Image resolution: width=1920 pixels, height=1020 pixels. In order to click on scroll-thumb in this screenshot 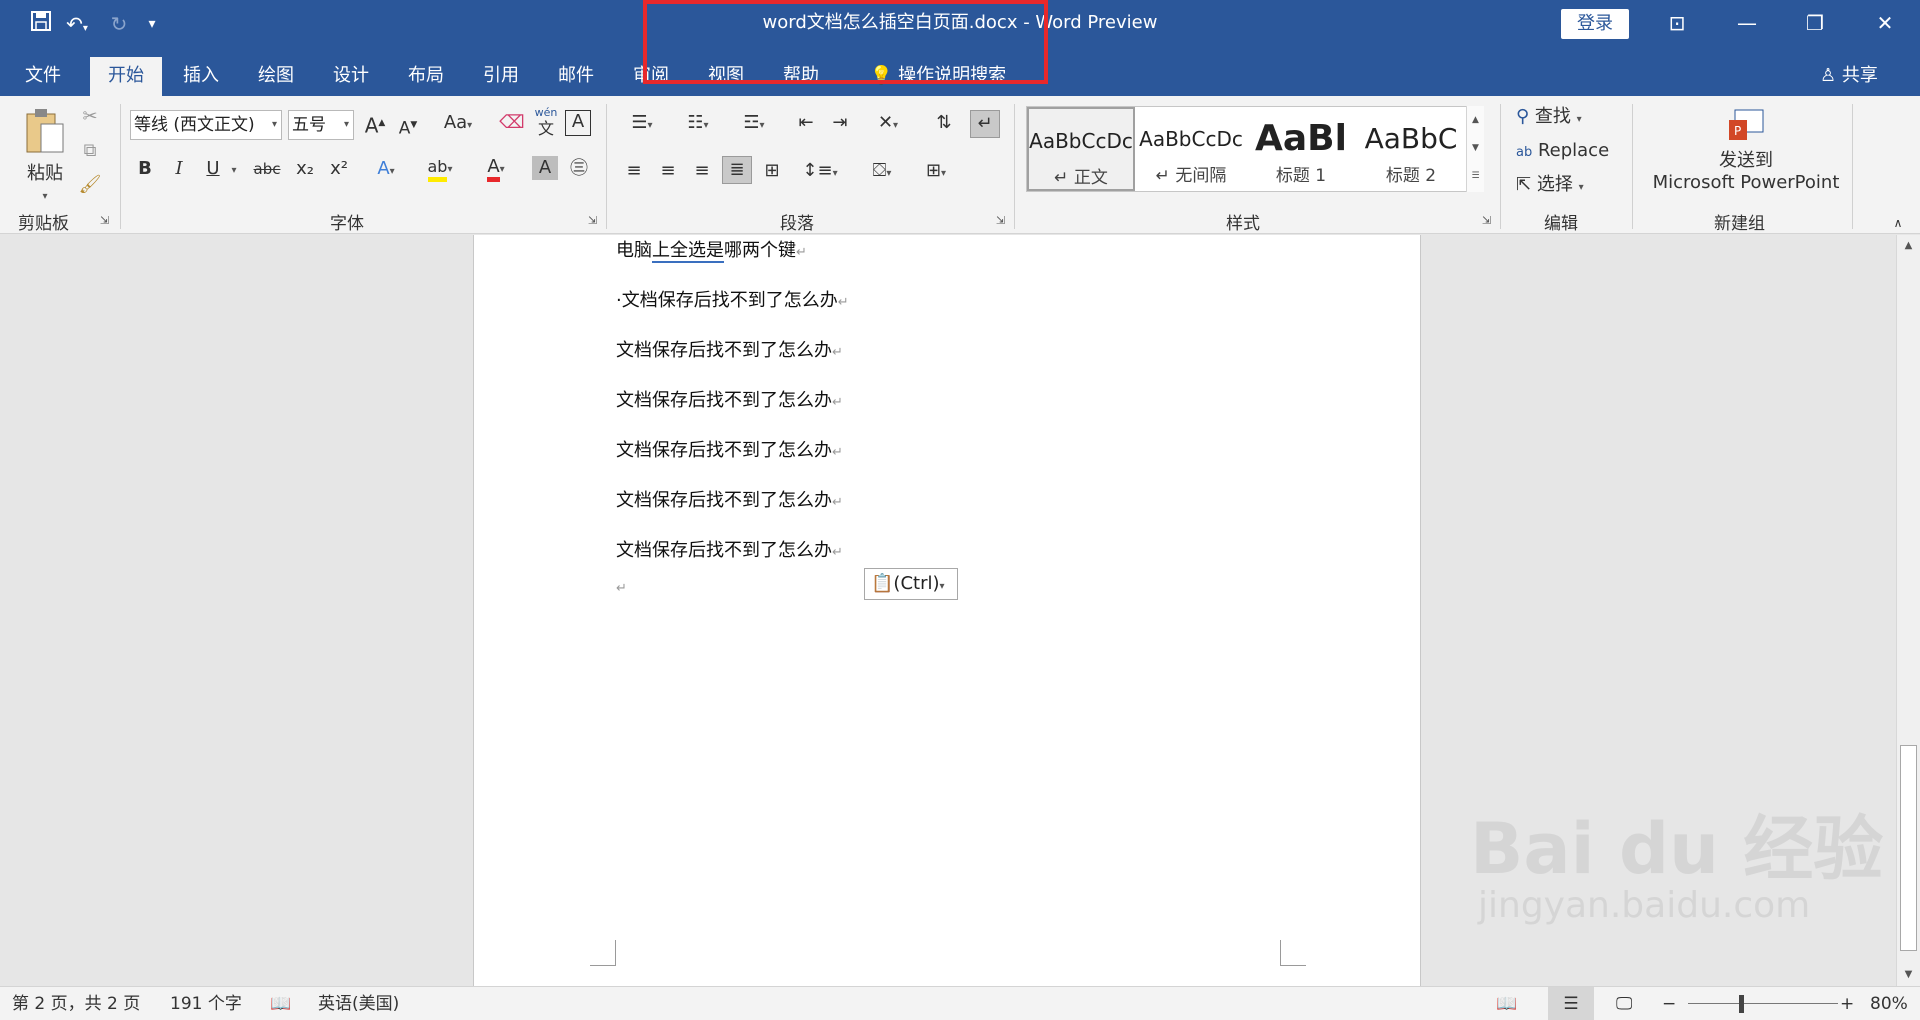, I will do `click(1908, 848)`.